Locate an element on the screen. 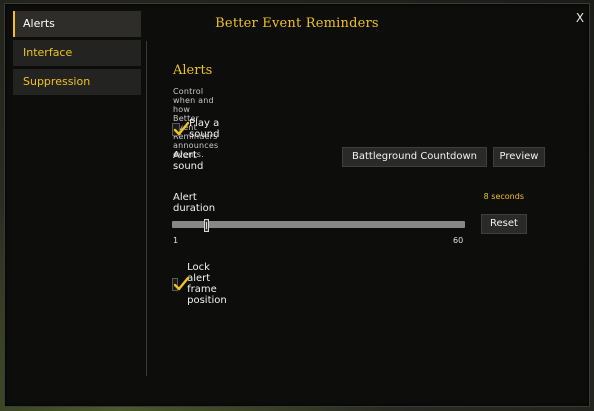 The width and height of the screenshot is (594, 411). preview-button: Preview is located at coordinates (519, 157).